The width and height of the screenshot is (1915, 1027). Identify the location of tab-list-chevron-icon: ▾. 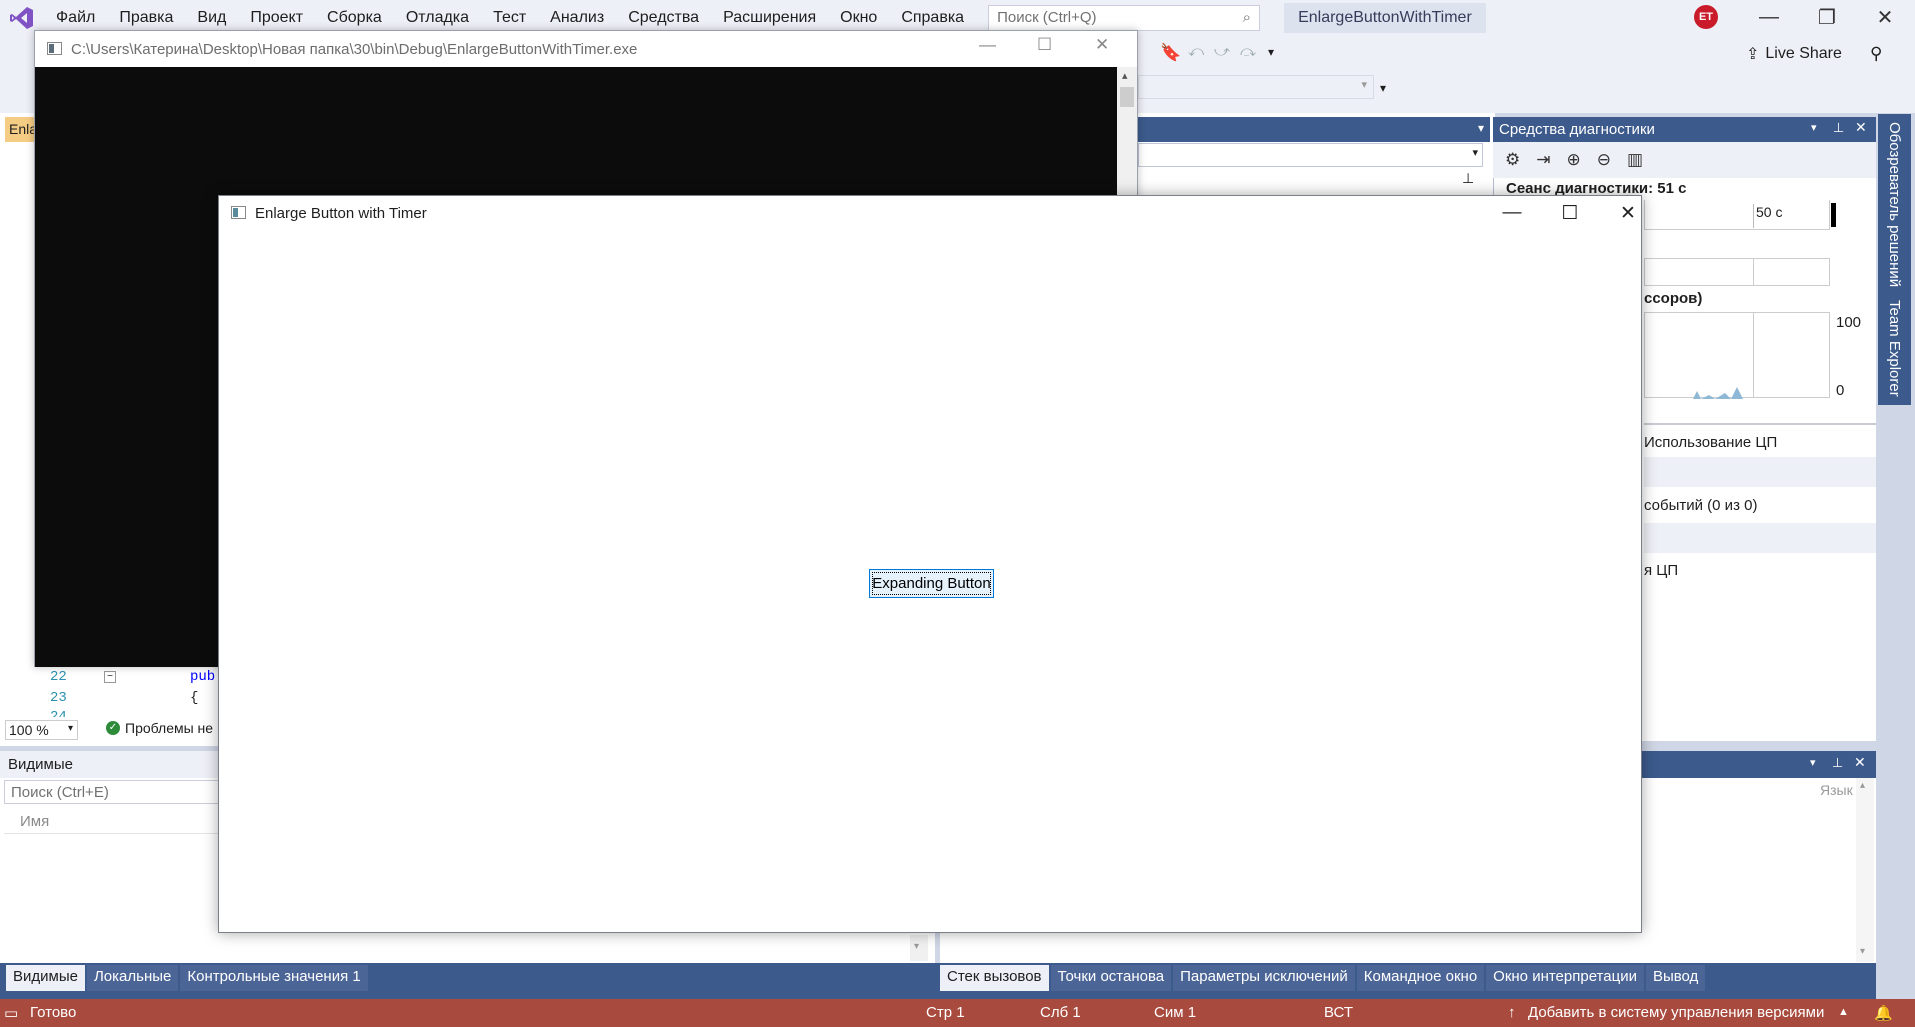
(1481, 128).